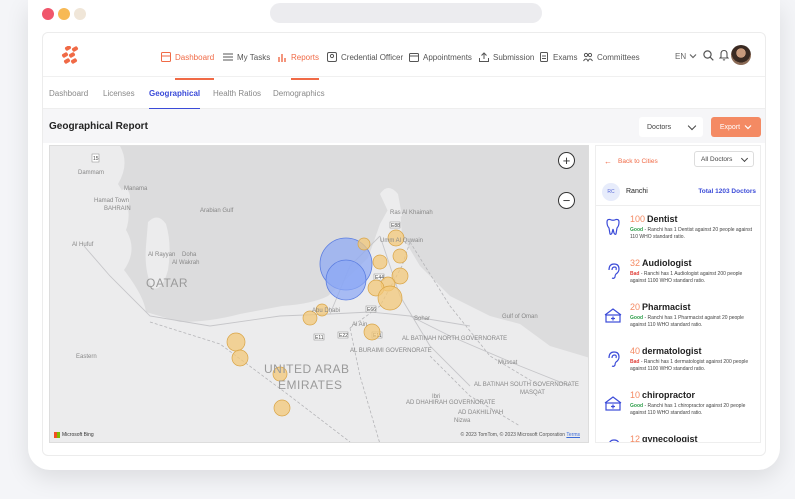 The image size is (795, 499). I want to click on map-label: Al Rayyan, so click(162, 255).